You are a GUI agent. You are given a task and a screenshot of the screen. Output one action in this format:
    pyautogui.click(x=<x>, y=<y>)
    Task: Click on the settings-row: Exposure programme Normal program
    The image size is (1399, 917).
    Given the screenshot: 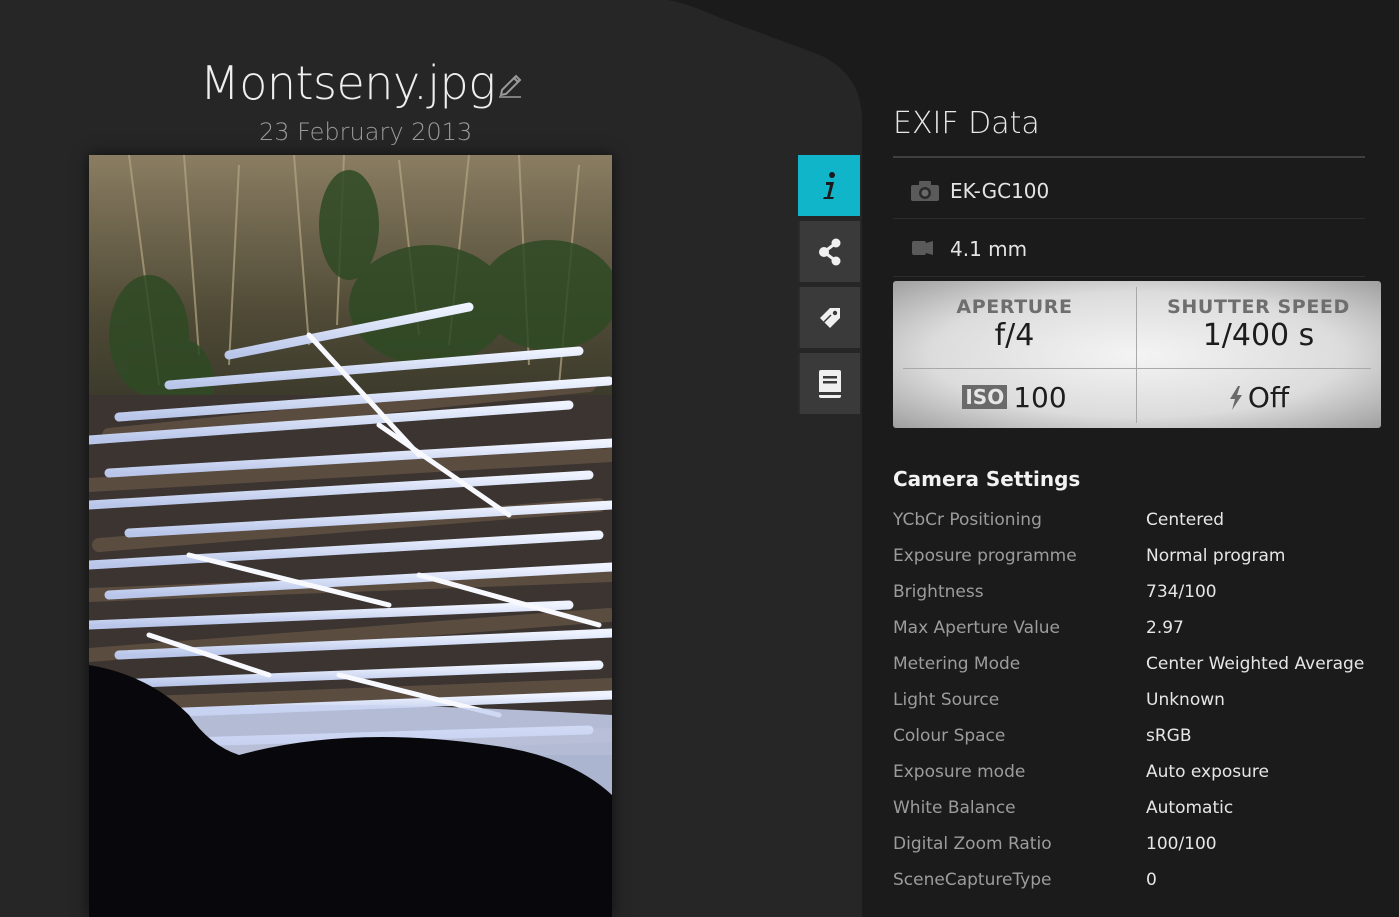 What is the action you would take?
    pyautogui.click(x=1143, y=556)
    